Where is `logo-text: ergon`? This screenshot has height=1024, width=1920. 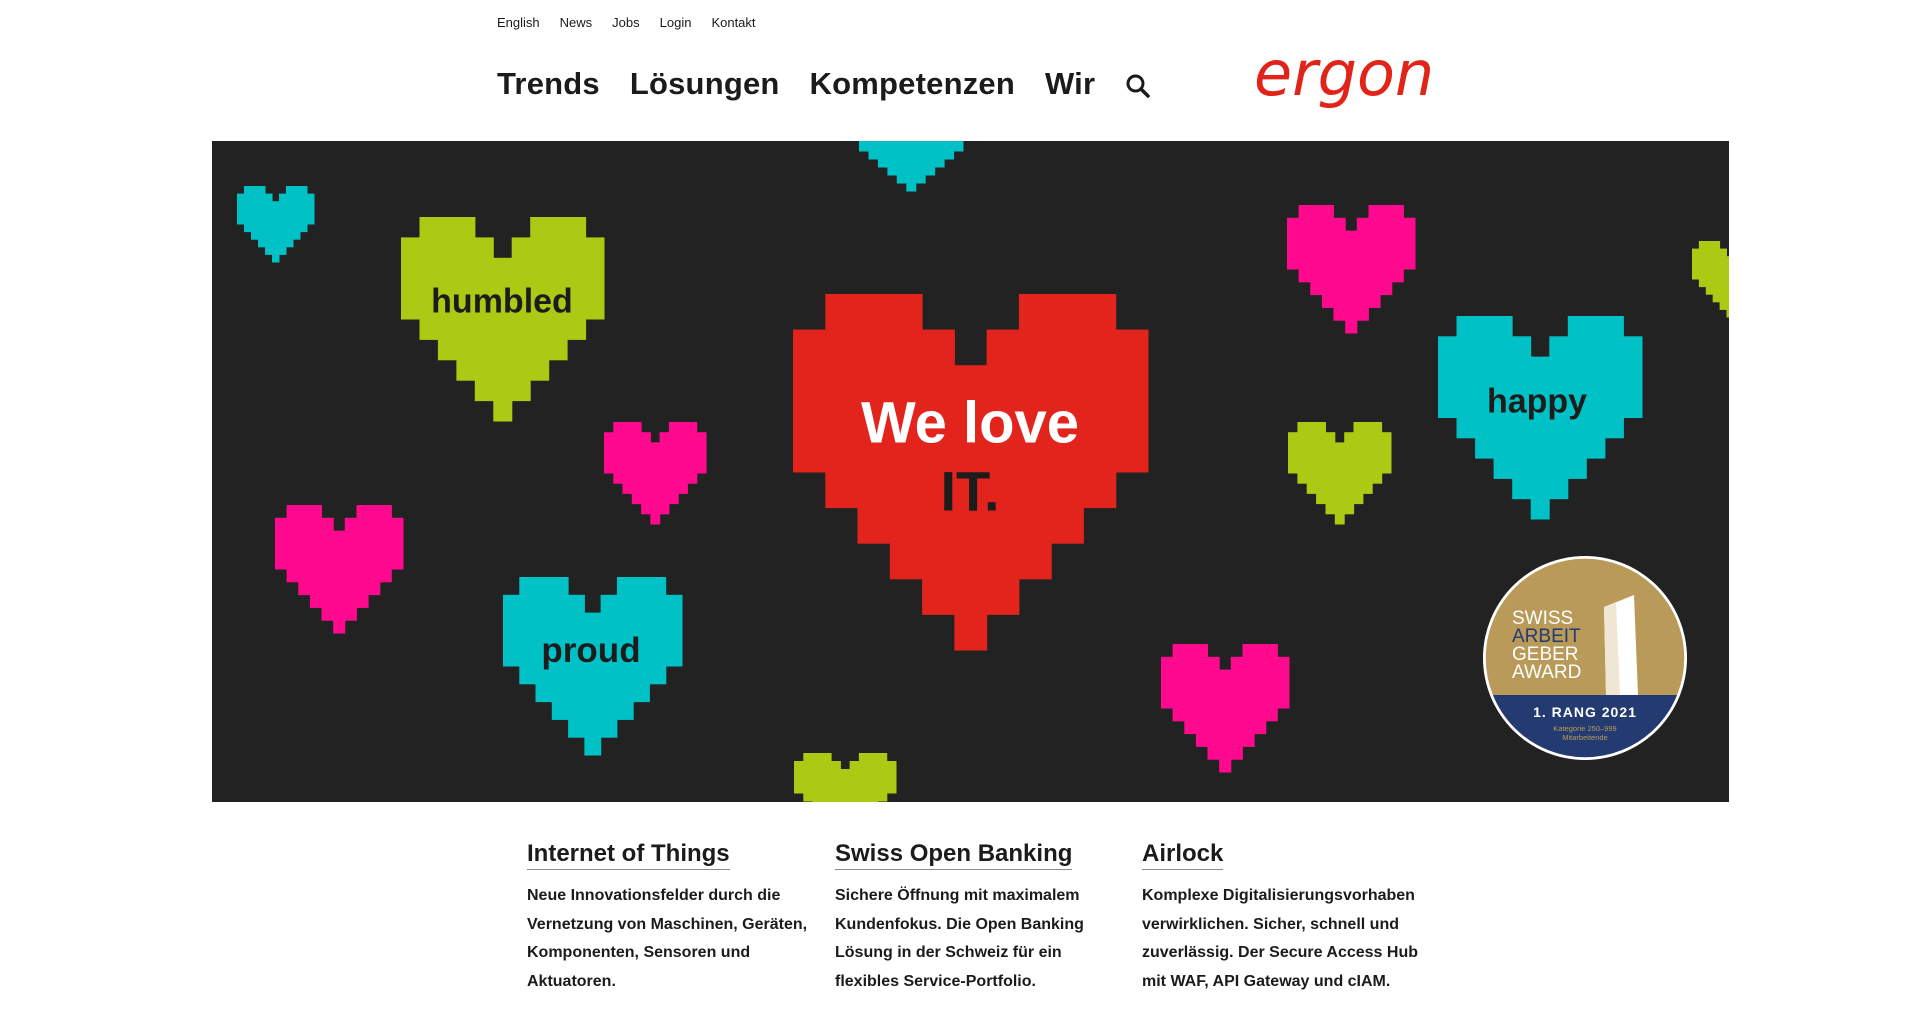
logo-text: ergon is located at coordinates (1344, 77).